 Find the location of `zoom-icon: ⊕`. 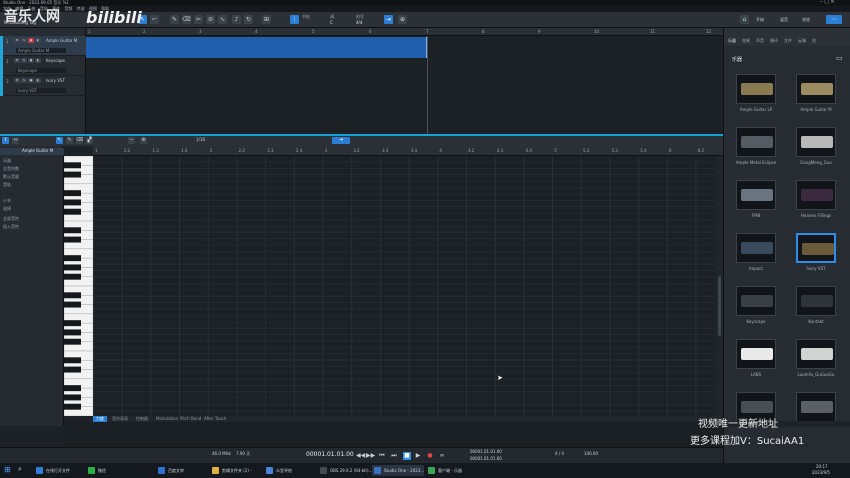

zoom-icon: ⊕ is located at coordinates (143, 140).